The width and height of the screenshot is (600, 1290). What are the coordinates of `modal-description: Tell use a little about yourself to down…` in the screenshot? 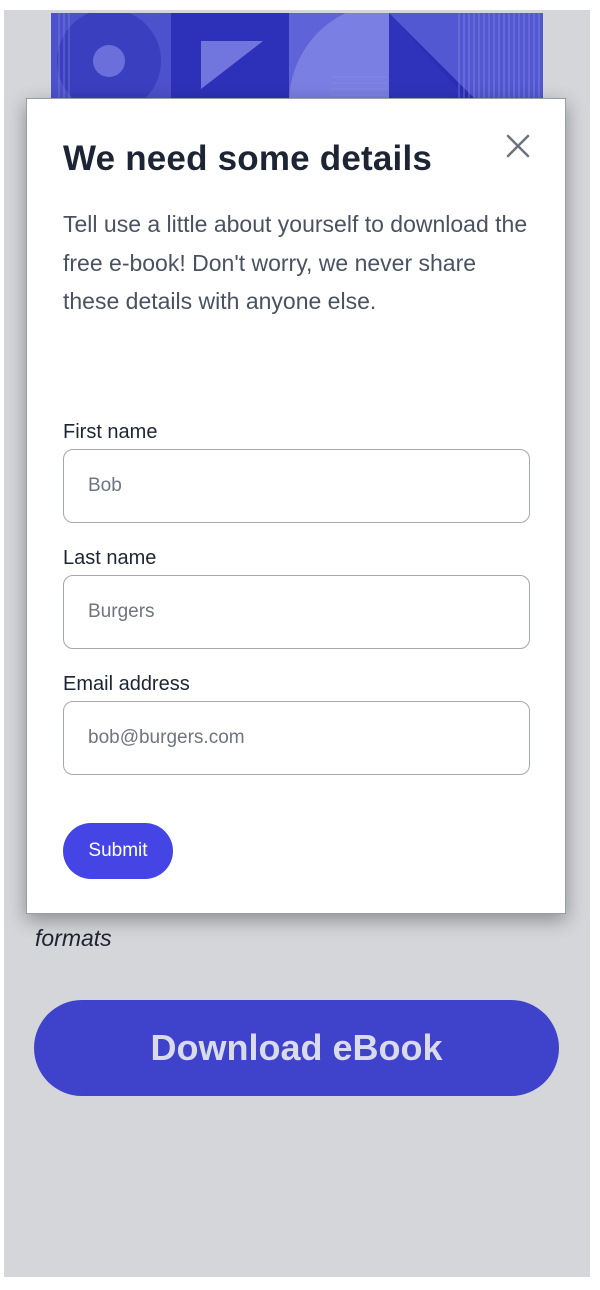 It's located at (295, 262).